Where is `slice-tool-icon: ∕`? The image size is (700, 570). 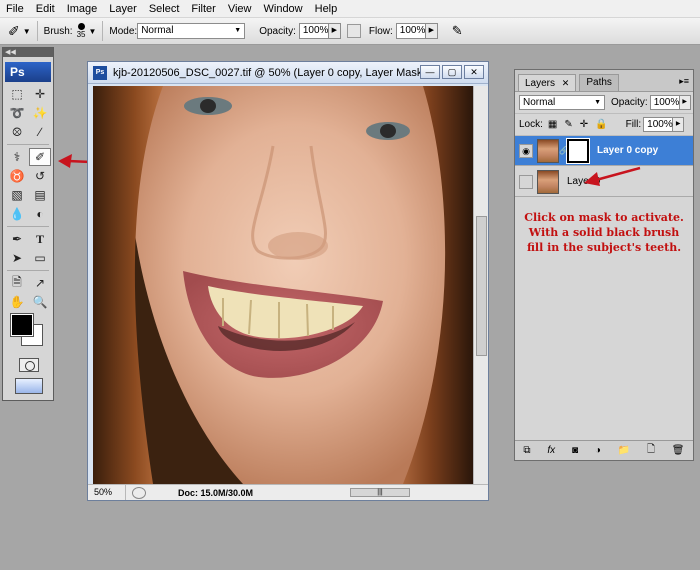
slice-tool-icon: ∕ is located at coordinates (40, 132).